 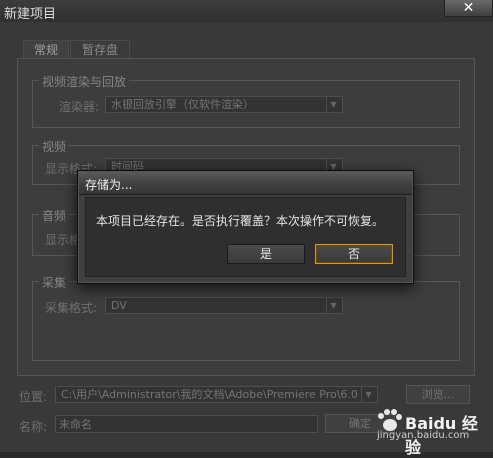 What do you see at coordinates (354, 254) in the screenshot?
I see `no-button: 否` at bounding box center [354, 254].